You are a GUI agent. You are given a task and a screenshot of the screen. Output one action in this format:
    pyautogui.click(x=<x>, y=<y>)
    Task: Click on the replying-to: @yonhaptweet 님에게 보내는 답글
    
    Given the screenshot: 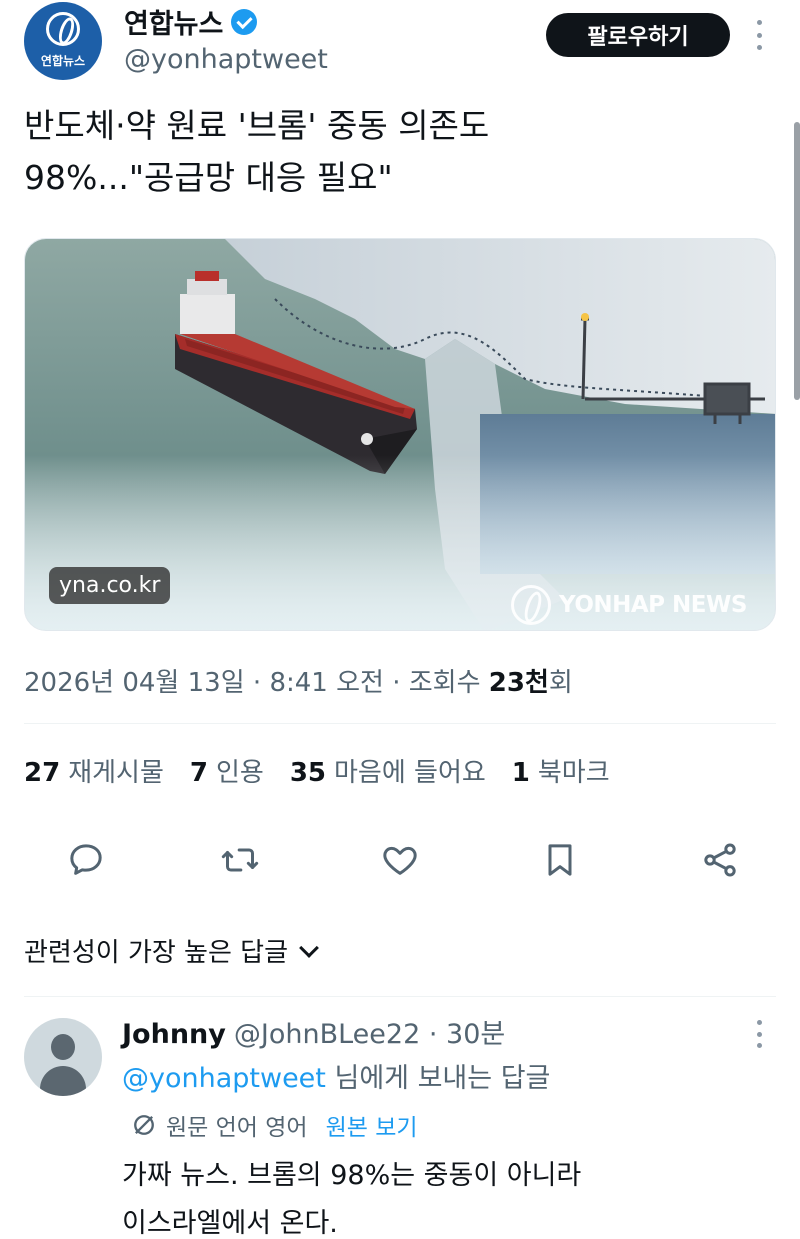 What is the action you would take?
    pyautogui.click(x=336, y=1075)
    